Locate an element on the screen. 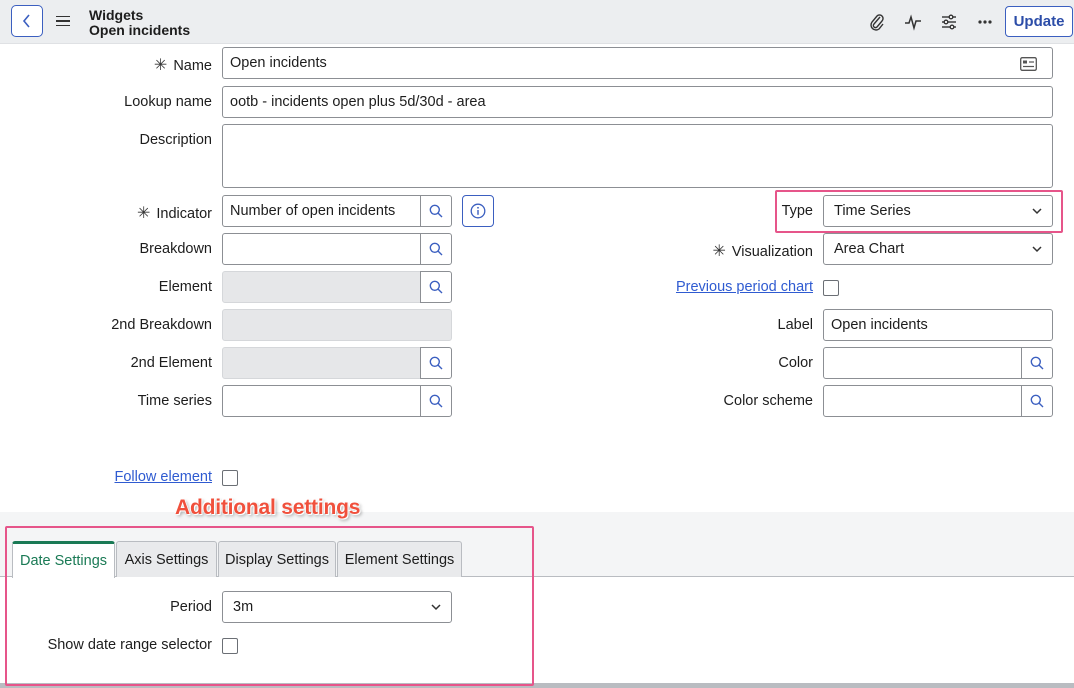  indicator-field: Number of open incidents is located at coordinates (321, 211).